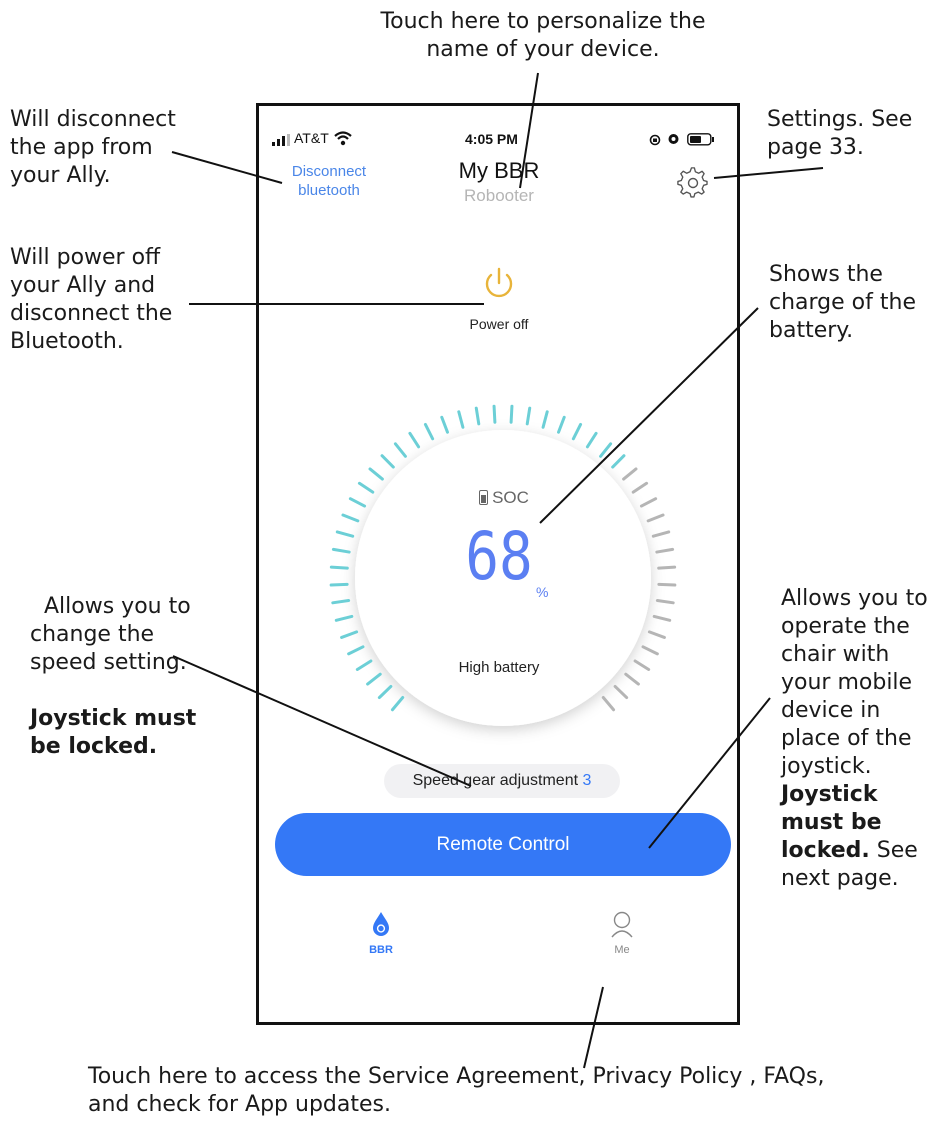  Describe the element at coordinates (381, 950) in the screenshot. I see `tab-bbr-label: BBR` at that location.